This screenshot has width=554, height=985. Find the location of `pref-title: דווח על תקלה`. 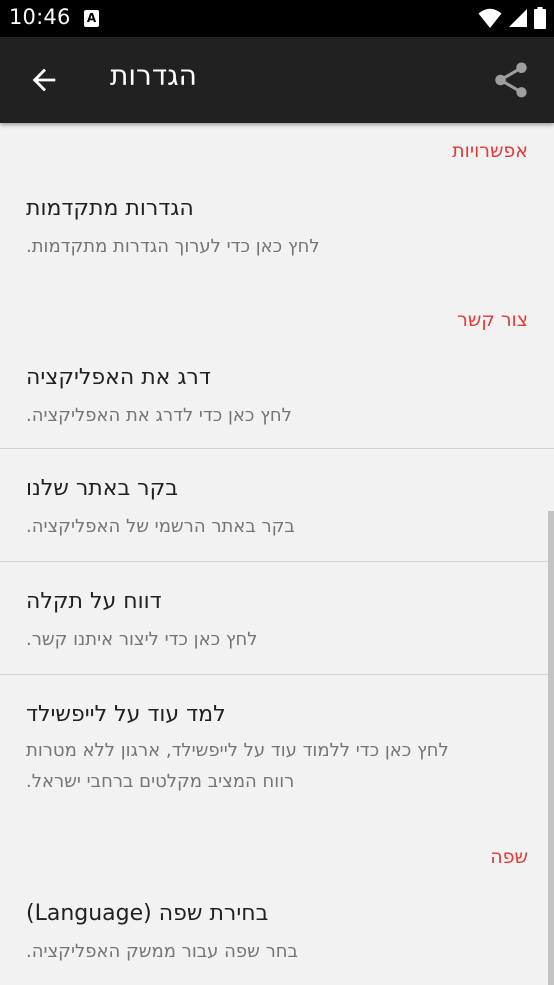

pref-title: דווח על תקלה is located at coordinates (94, 601).